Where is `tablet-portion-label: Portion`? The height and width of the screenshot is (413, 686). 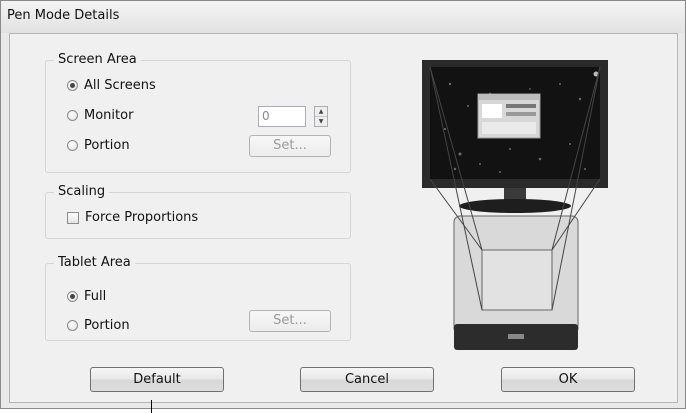 tablet-portion-label: Portion is located at coordinates (107, 325).